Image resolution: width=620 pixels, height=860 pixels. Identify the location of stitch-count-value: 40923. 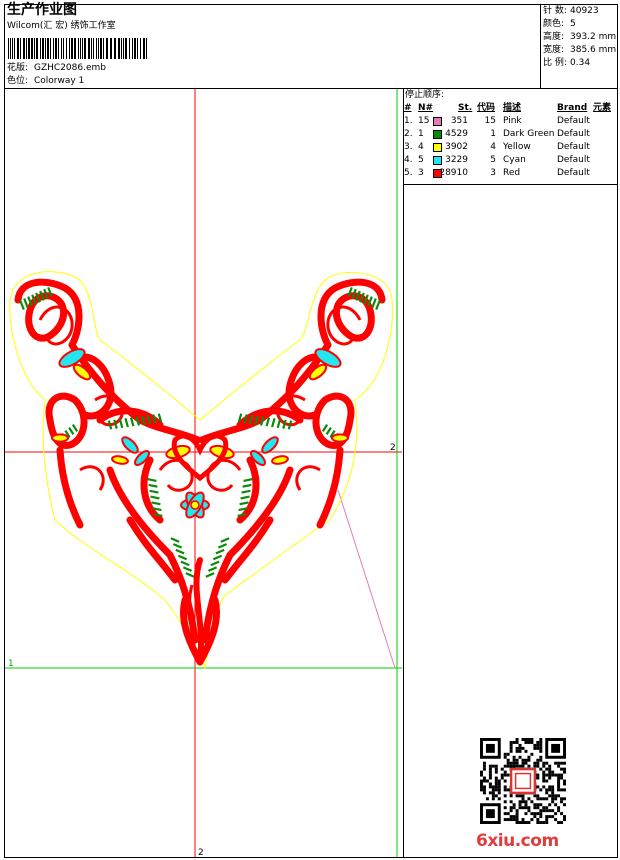
(584, 11).